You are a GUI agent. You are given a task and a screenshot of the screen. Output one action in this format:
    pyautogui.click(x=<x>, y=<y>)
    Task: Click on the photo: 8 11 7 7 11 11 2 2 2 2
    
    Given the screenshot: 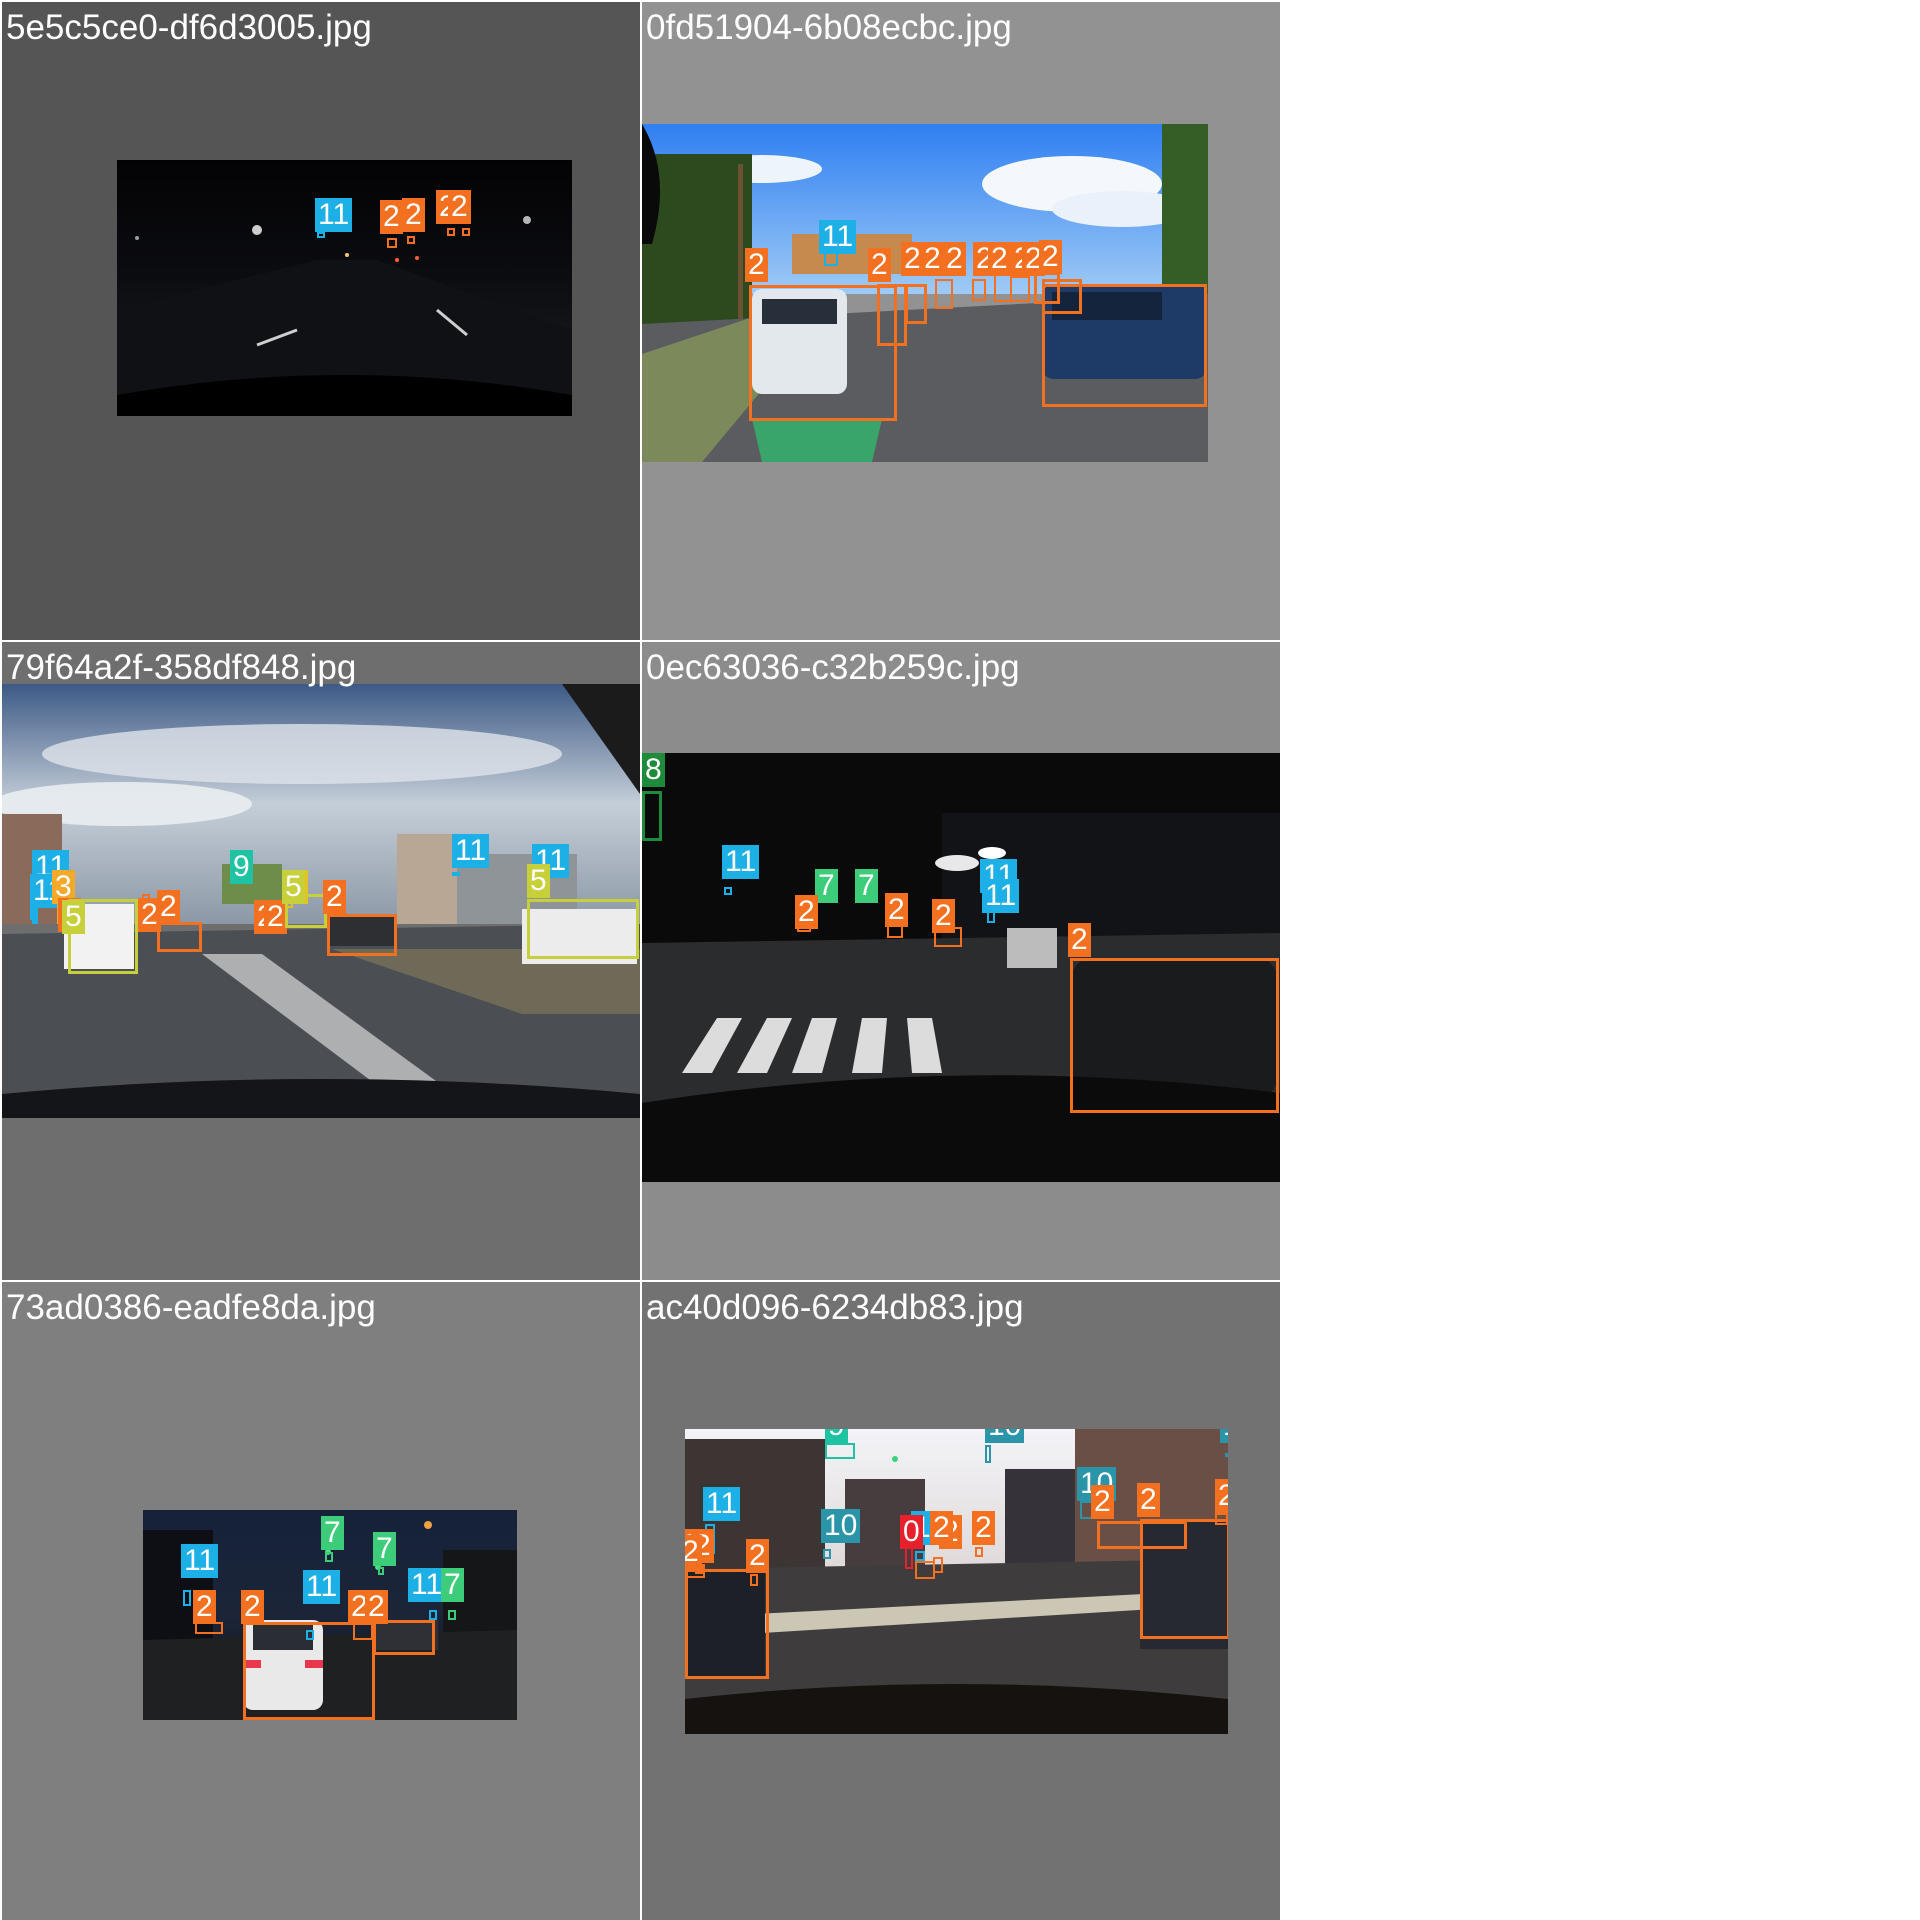 What is the action you would take?
    pyautogui.click(x=961, y=967)
    